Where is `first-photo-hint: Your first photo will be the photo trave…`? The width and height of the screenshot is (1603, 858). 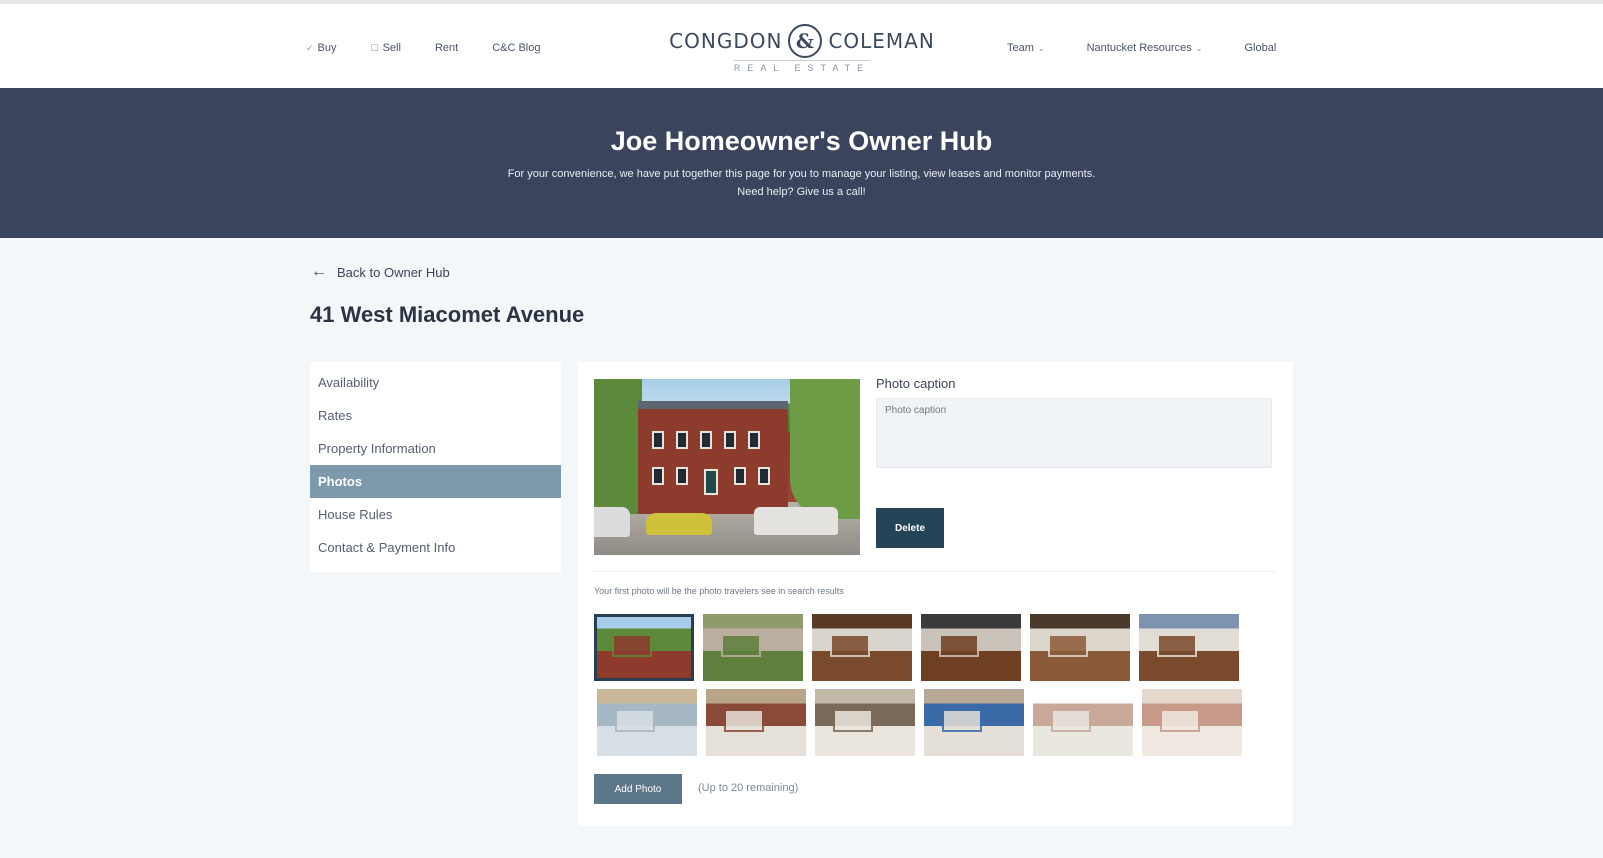
first-photo-hint: Your first photo will be the photo trave… is located at coordinates (719, 591).